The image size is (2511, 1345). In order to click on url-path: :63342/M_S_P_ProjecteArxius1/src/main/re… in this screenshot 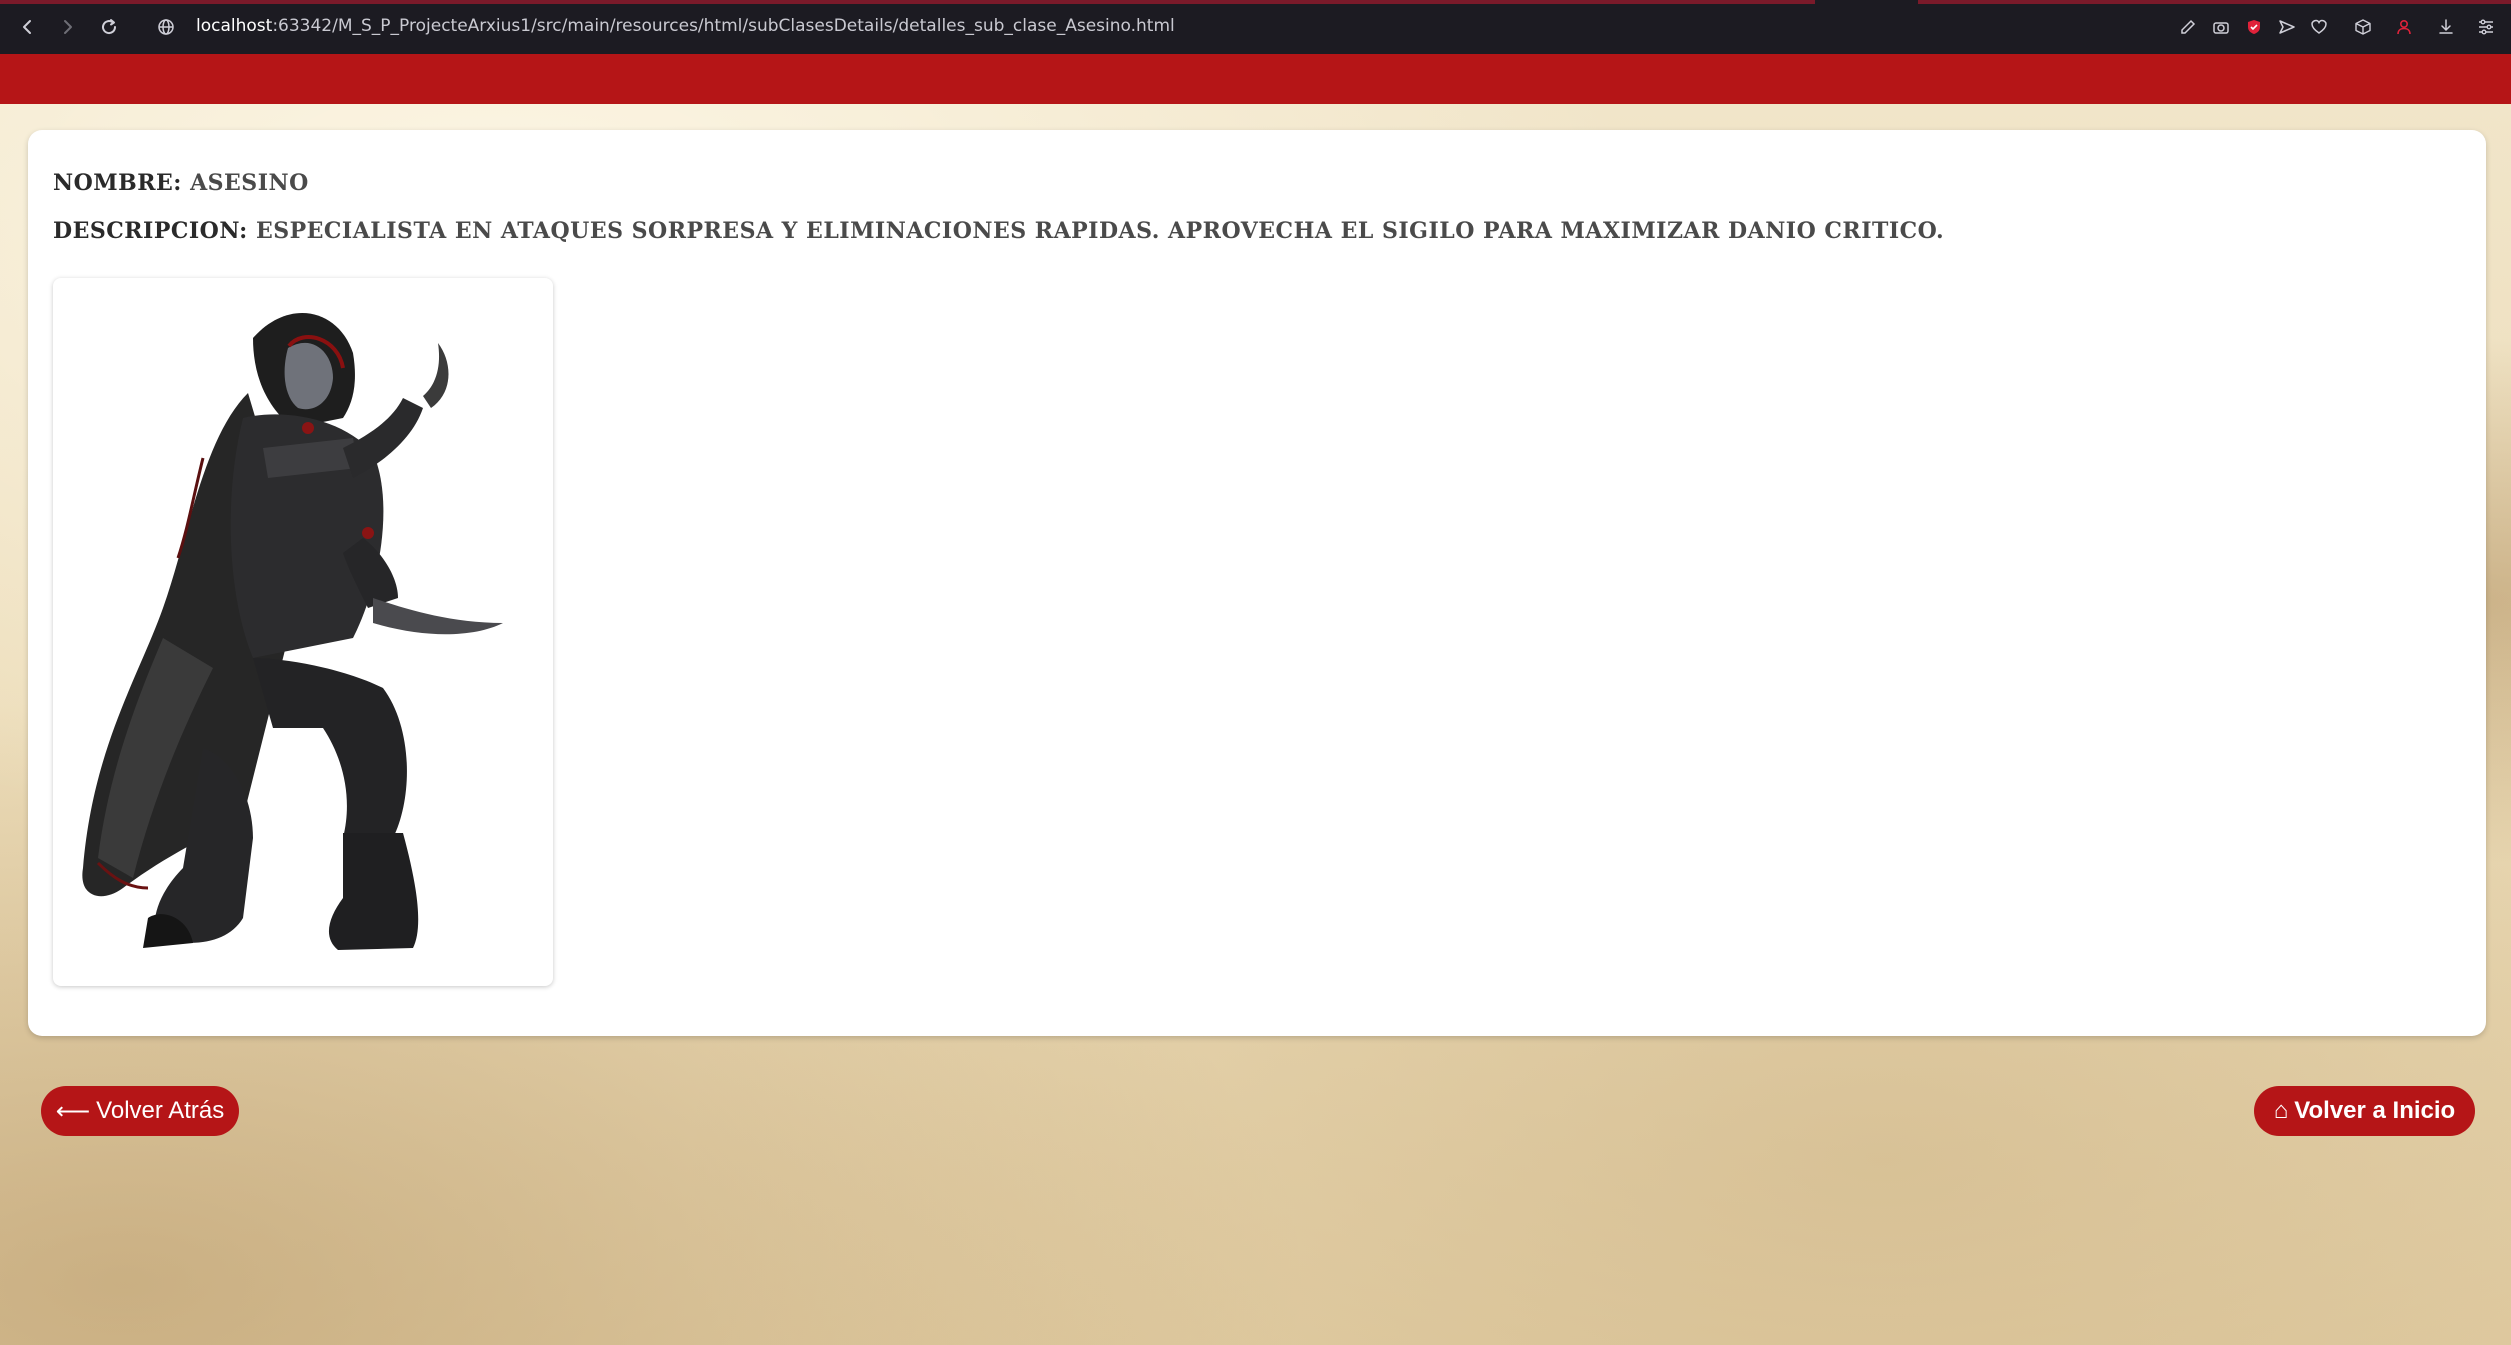, I will do `click(723, 26)`.